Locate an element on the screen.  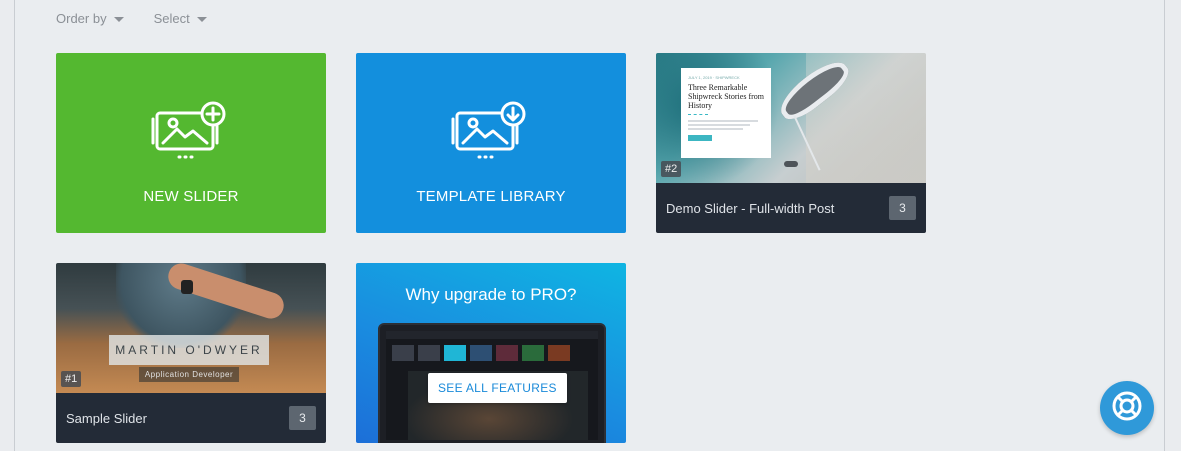
person-role: Application Developer is located at coordinates (189, 374).